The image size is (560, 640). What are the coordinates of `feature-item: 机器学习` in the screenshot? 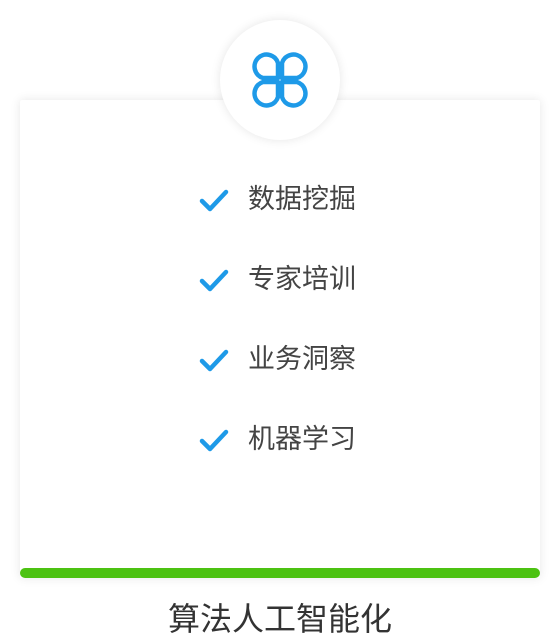 It's located at (280, 440).